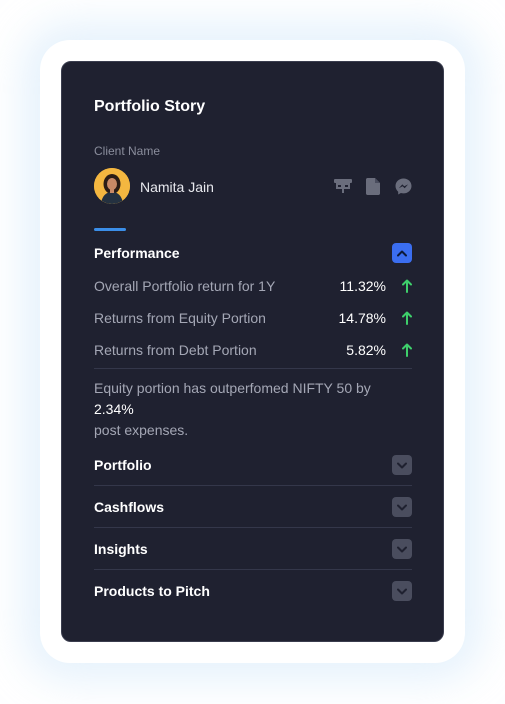  Describe the element at coordinates (121, 549) in the screenshot. I see `section-title: Insights` at that location.